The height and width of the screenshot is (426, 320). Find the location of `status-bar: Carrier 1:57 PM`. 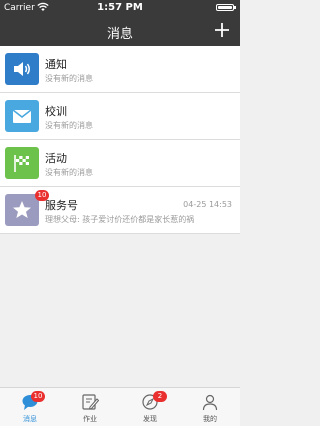

status-bar: Carrier 1:57 PM is located at coordinates (120, 8).